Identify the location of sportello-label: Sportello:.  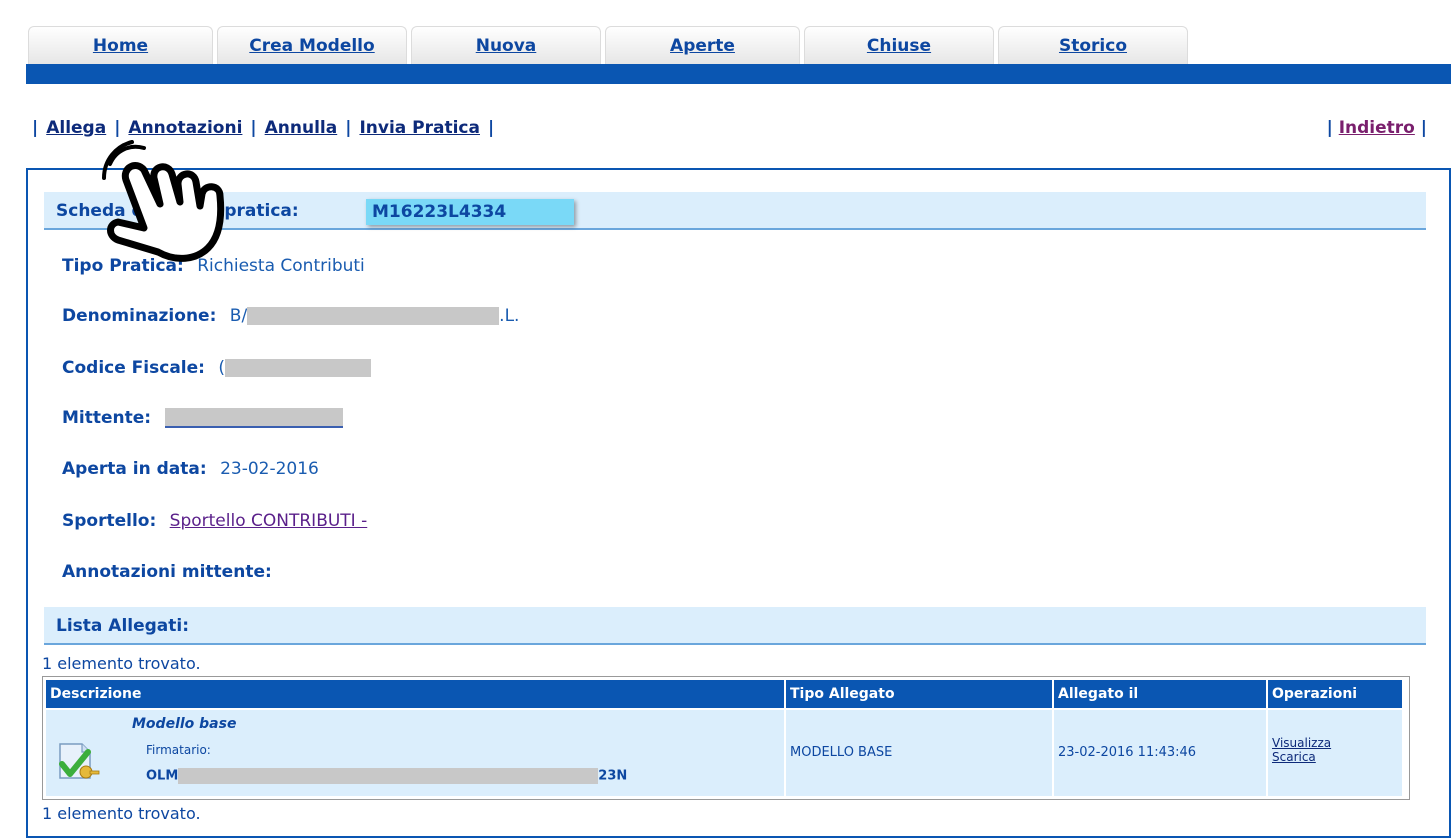
(109, 521).